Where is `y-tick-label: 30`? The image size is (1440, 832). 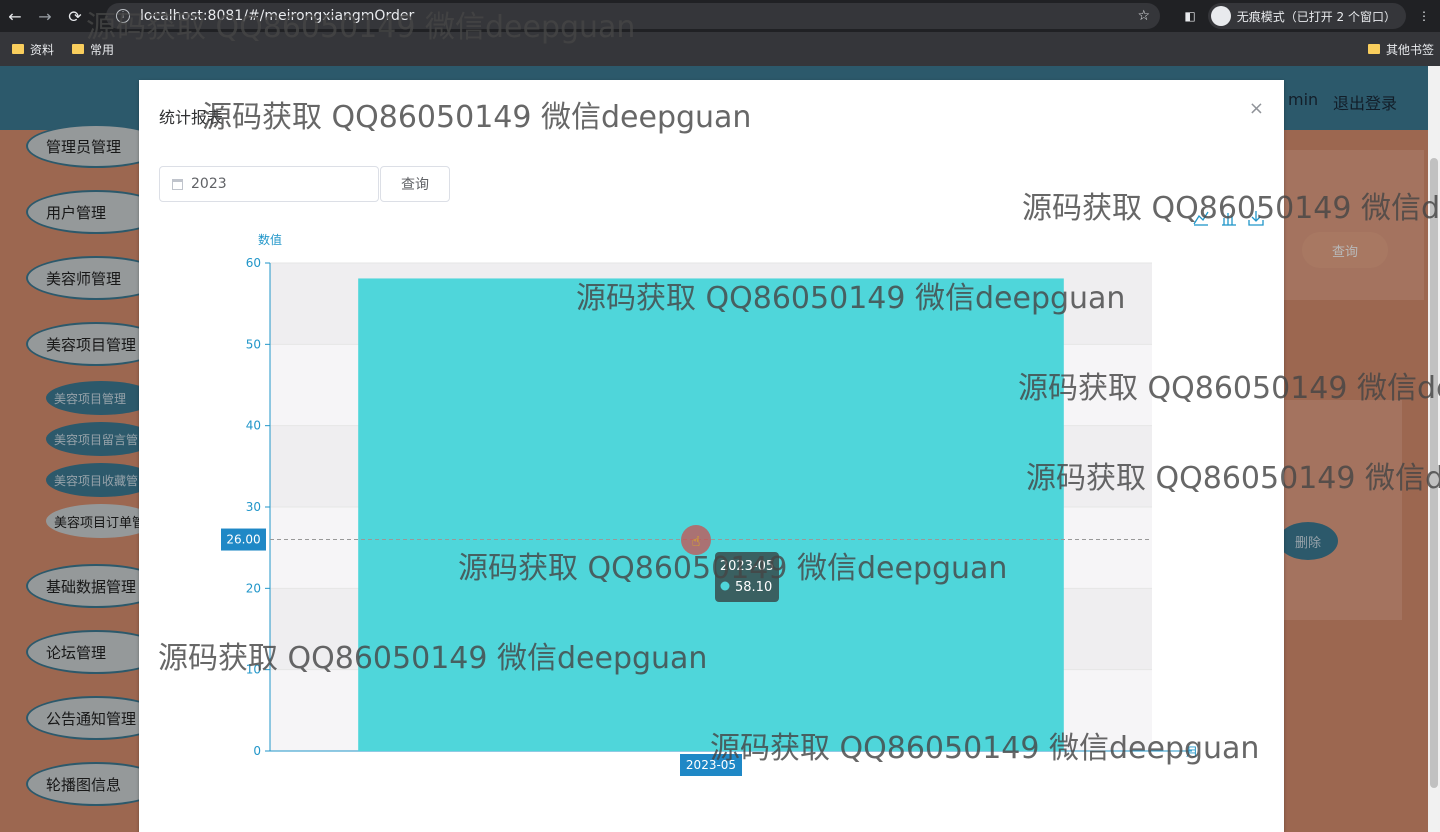 y-tick-label: 30 is located at coordinates (253, 507).